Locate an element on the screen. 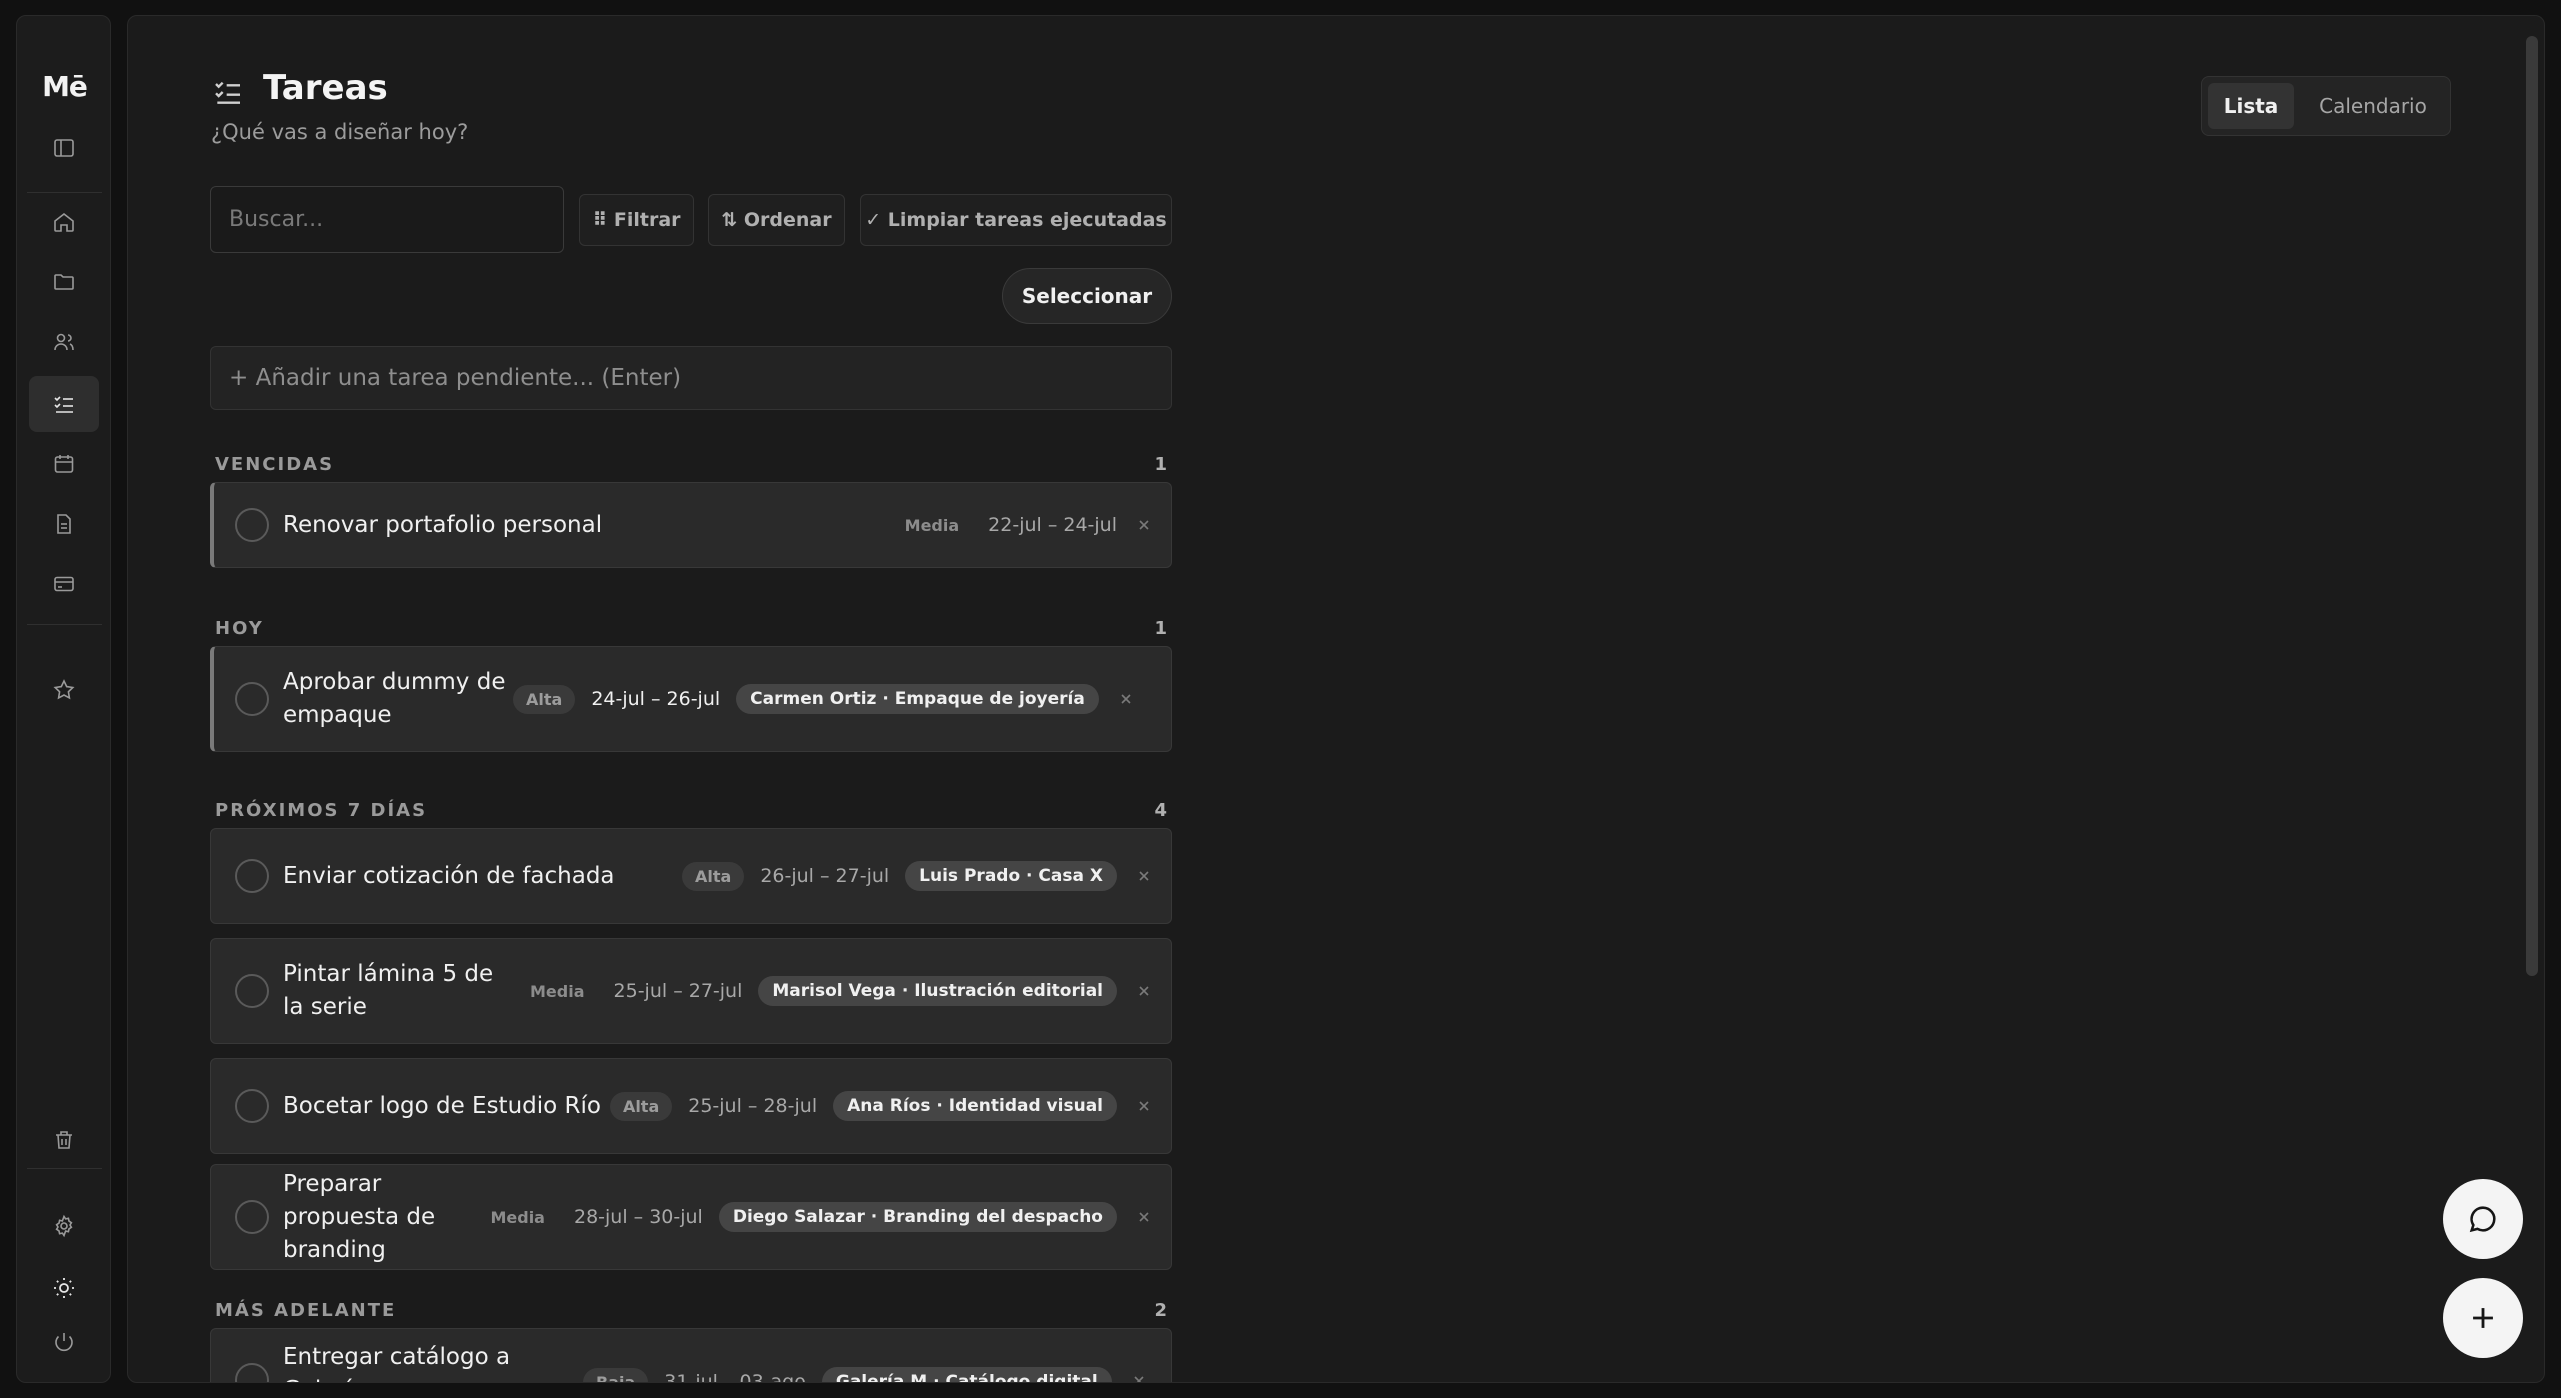 The width and height of the screenshot is (2561, 1398). add-button is located at coordinates (2483, 1318).